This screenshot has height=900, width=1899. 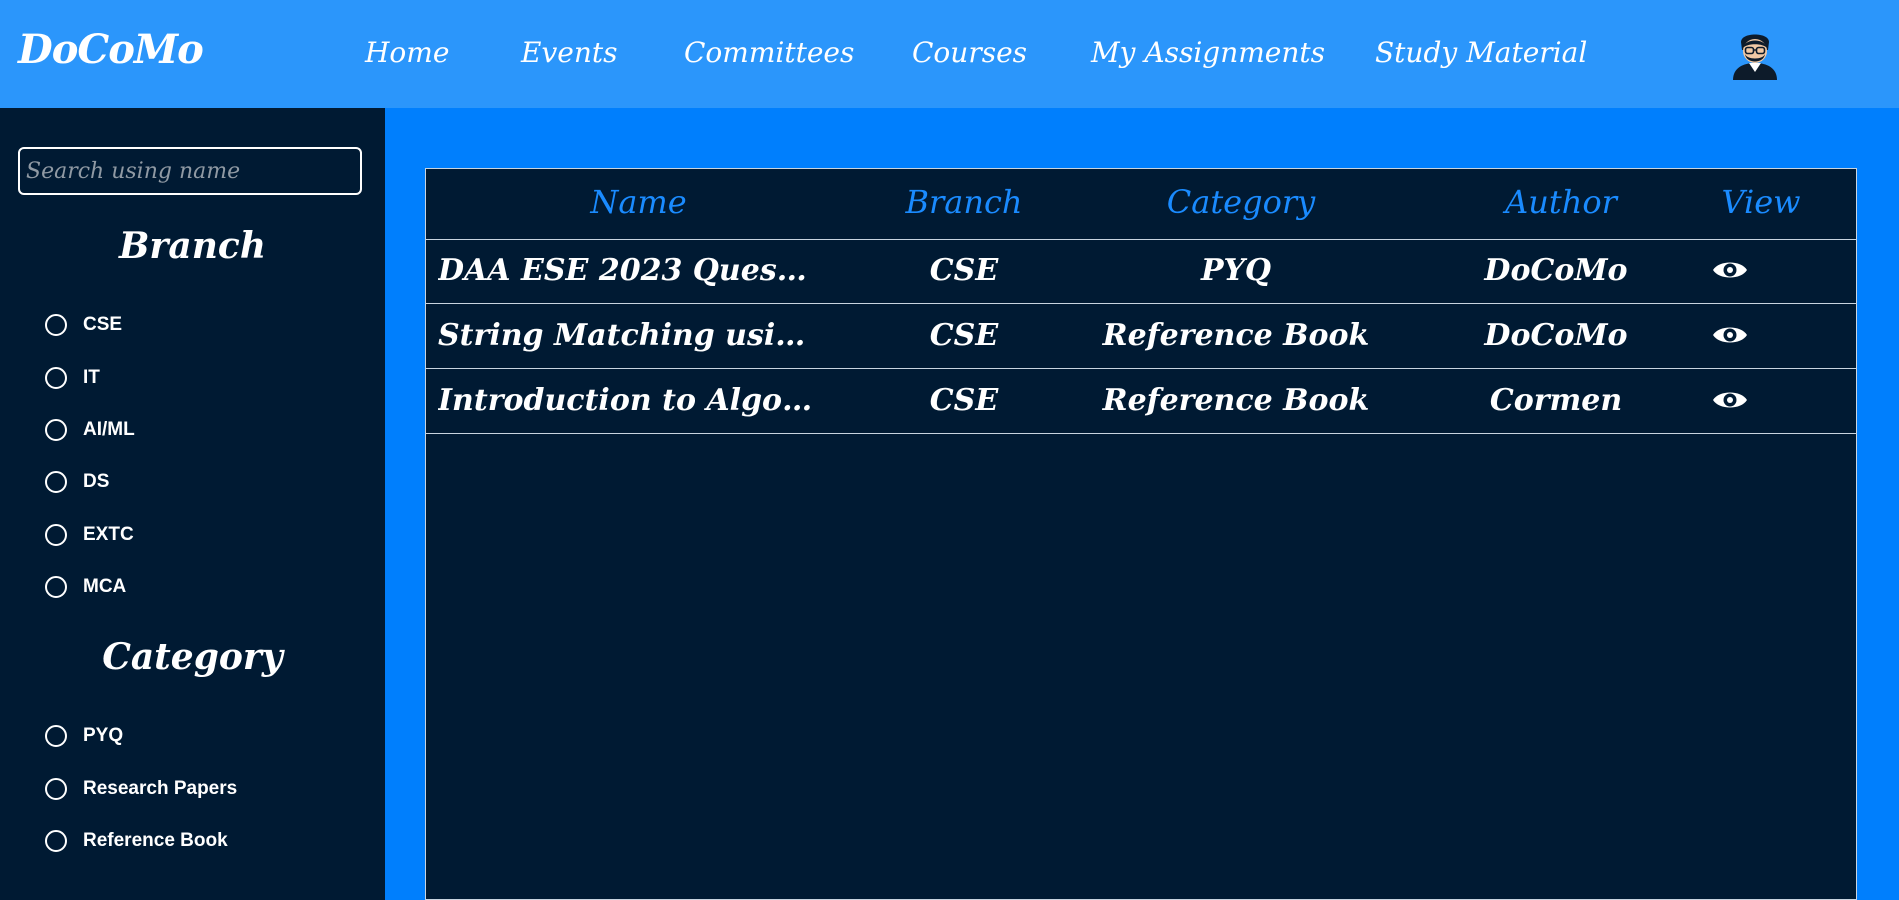 What do you see at coordinates (1141, 204) in the screenshot?
I see `table-header: Name Branch Category Author View` at bounding box center [1141, 204].